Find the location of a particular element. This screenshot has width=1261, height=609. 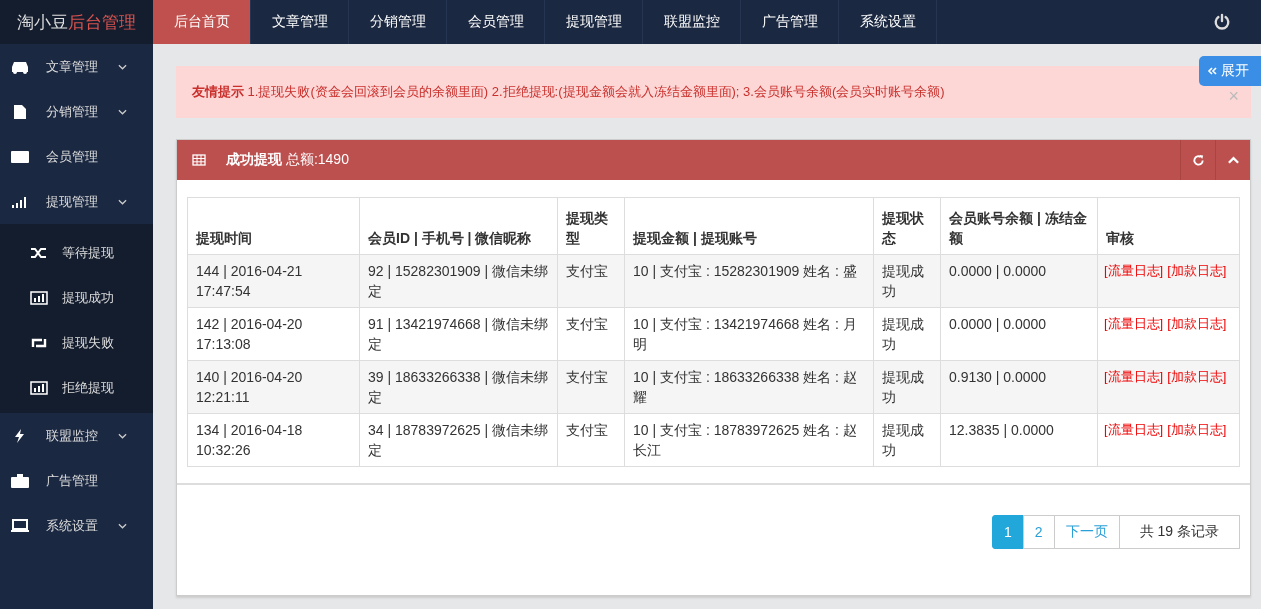

nav-tab: 分销管理 is located at coordinates (398, 22).